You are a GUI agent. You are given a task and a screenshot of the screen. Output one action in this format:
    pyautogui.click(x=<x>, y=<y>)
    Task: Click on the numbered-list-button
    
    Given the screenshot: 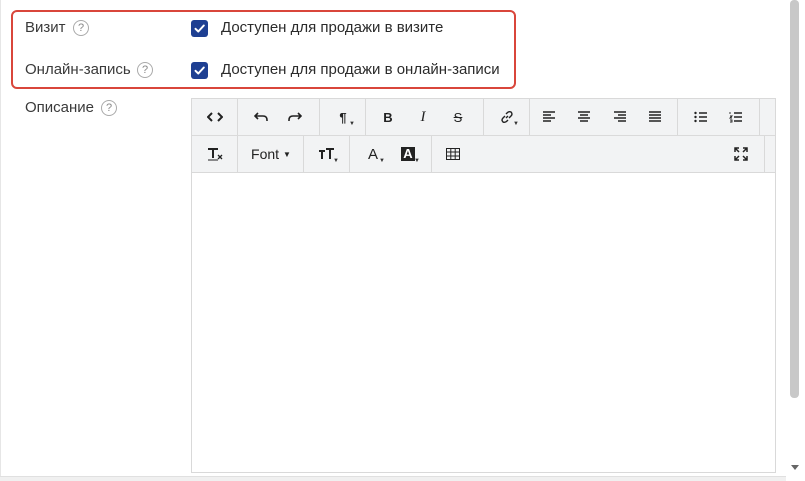 What is the action you would take?
    pyautogui.click(x=736, y=117)
    